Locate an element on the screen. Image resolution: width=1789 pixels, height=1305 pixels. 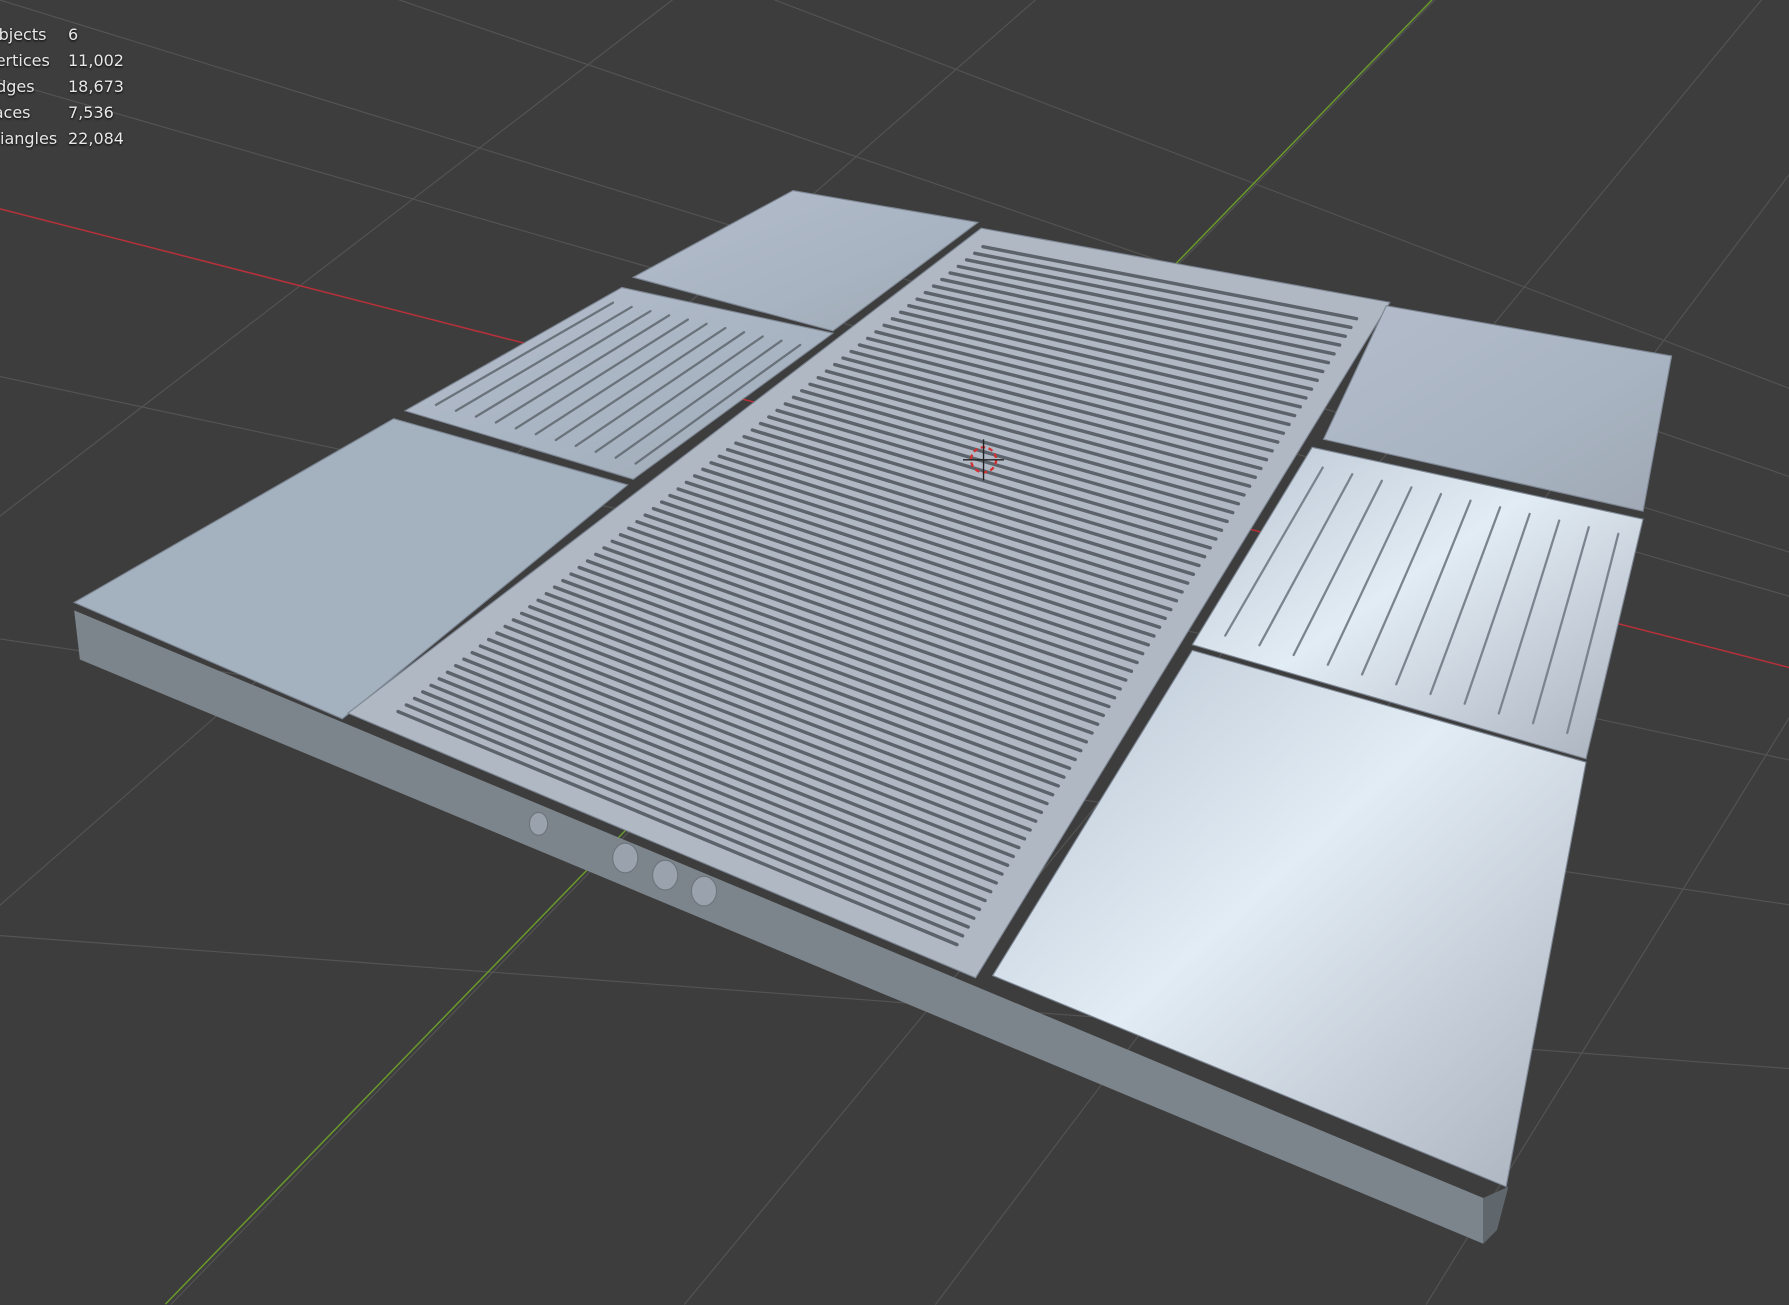
stat-label: Objects is located at coordinates (23, 34).